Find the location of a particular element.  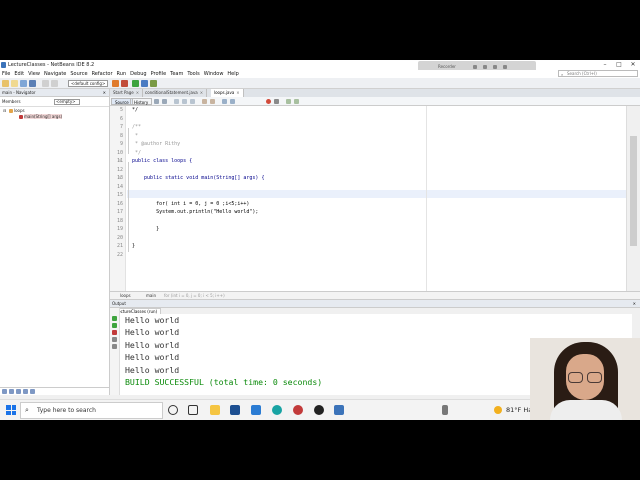

editor-scrollbar-thumb is located at coordinates (633, 191).